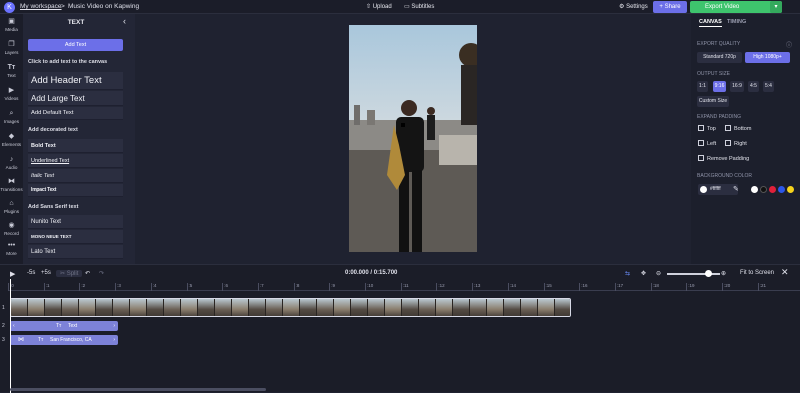  Describe the element at coordinates (11, 94) in the screenshot. I see `rail-videos: ▶ Videos` at that location.